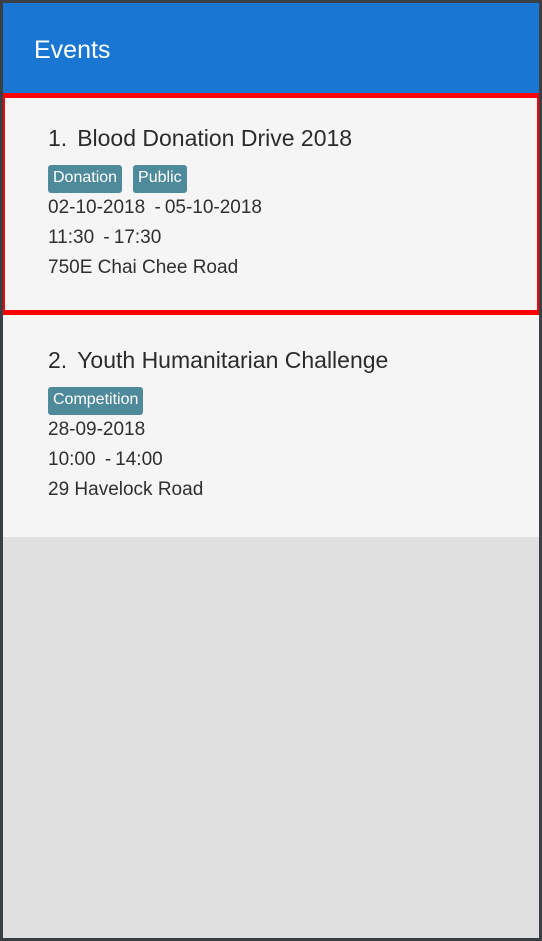 Image resolution: width=542 pixels, height=941 pixels. Describe the element at coordinates (213, 207) in the screenshot. I see `event-end-date: 05-10-2018` at that location.